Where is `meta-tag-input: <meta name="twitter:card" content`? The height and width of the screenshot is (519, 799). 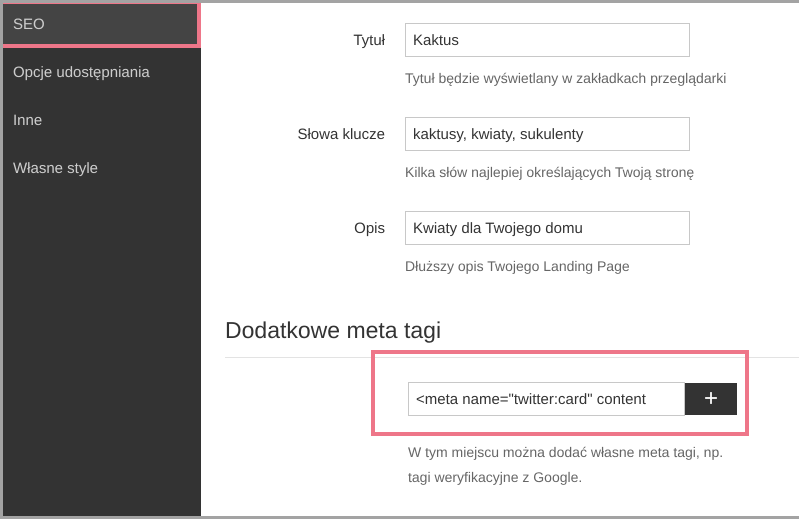 meta-tag-input: <meta name="twitter:card" content is located at coordinates (546, 399).